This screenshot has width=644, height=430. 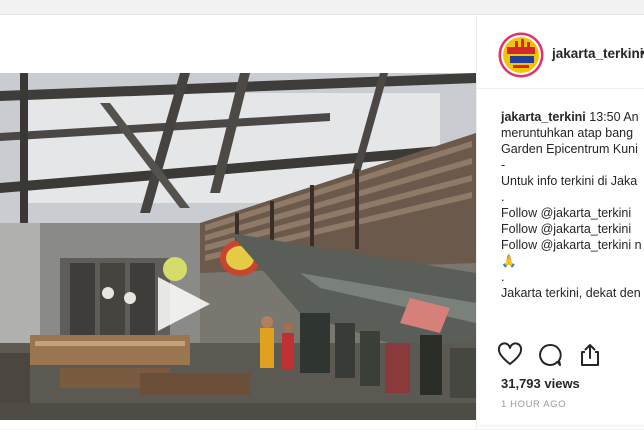 I want to click on caption-line-6: ., so click(x=503, y=197).